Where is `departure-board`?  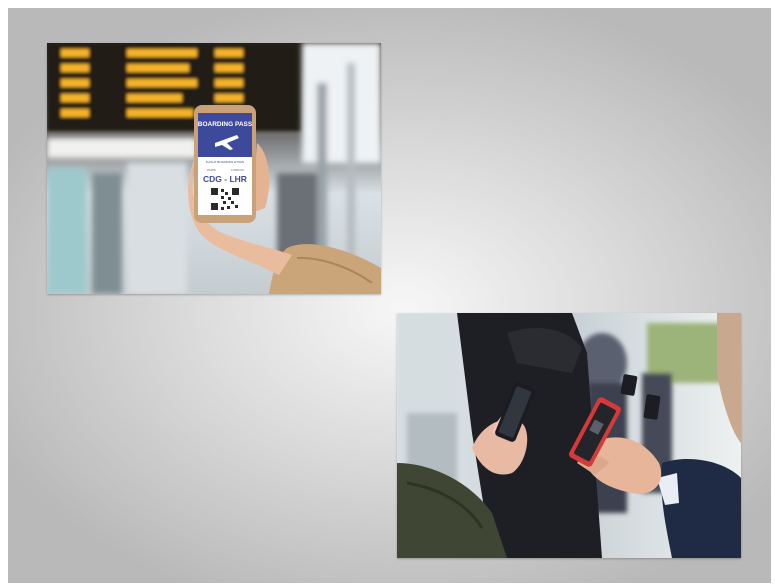 departure-board is located at coordinates (174, 87).